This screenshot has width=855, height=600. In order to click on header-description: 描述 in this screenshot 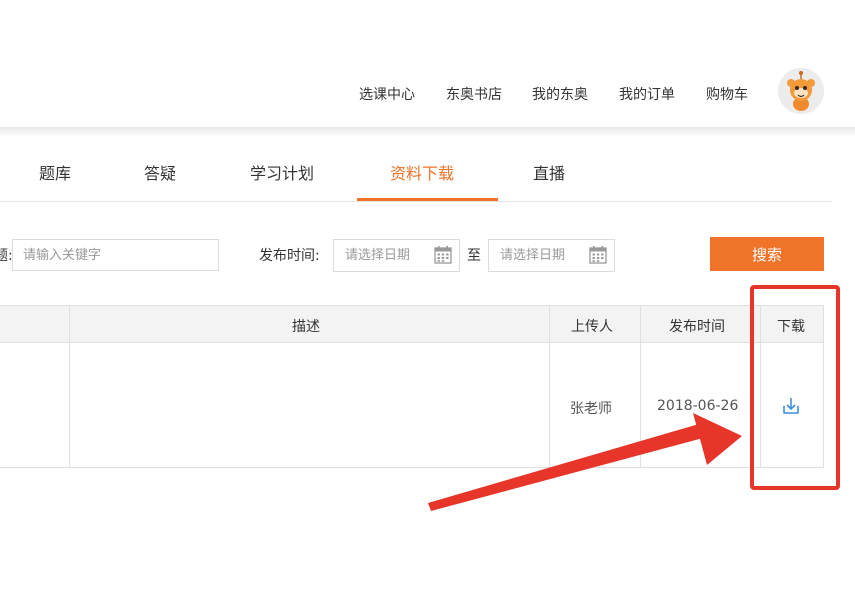, I will do `click(306, 327)`.